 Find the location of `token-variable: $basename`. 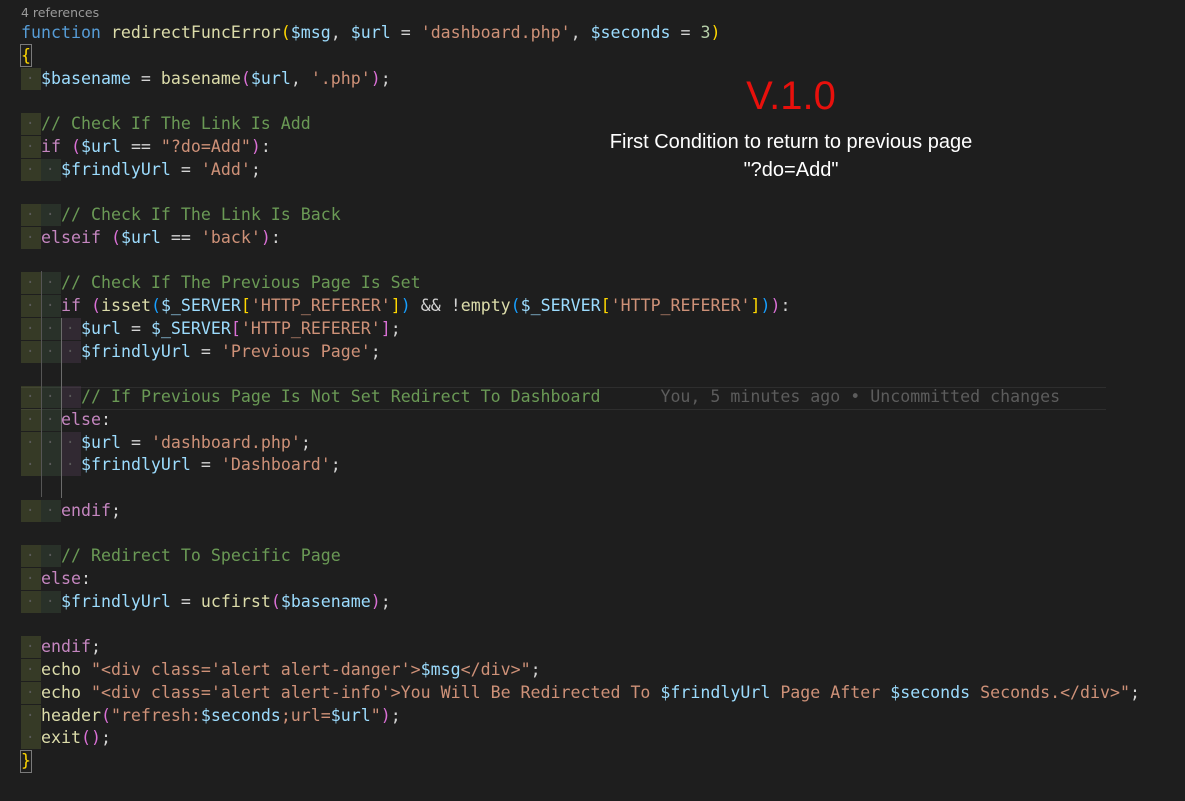

token-variable: $basename is located at coordinates (86, 78).